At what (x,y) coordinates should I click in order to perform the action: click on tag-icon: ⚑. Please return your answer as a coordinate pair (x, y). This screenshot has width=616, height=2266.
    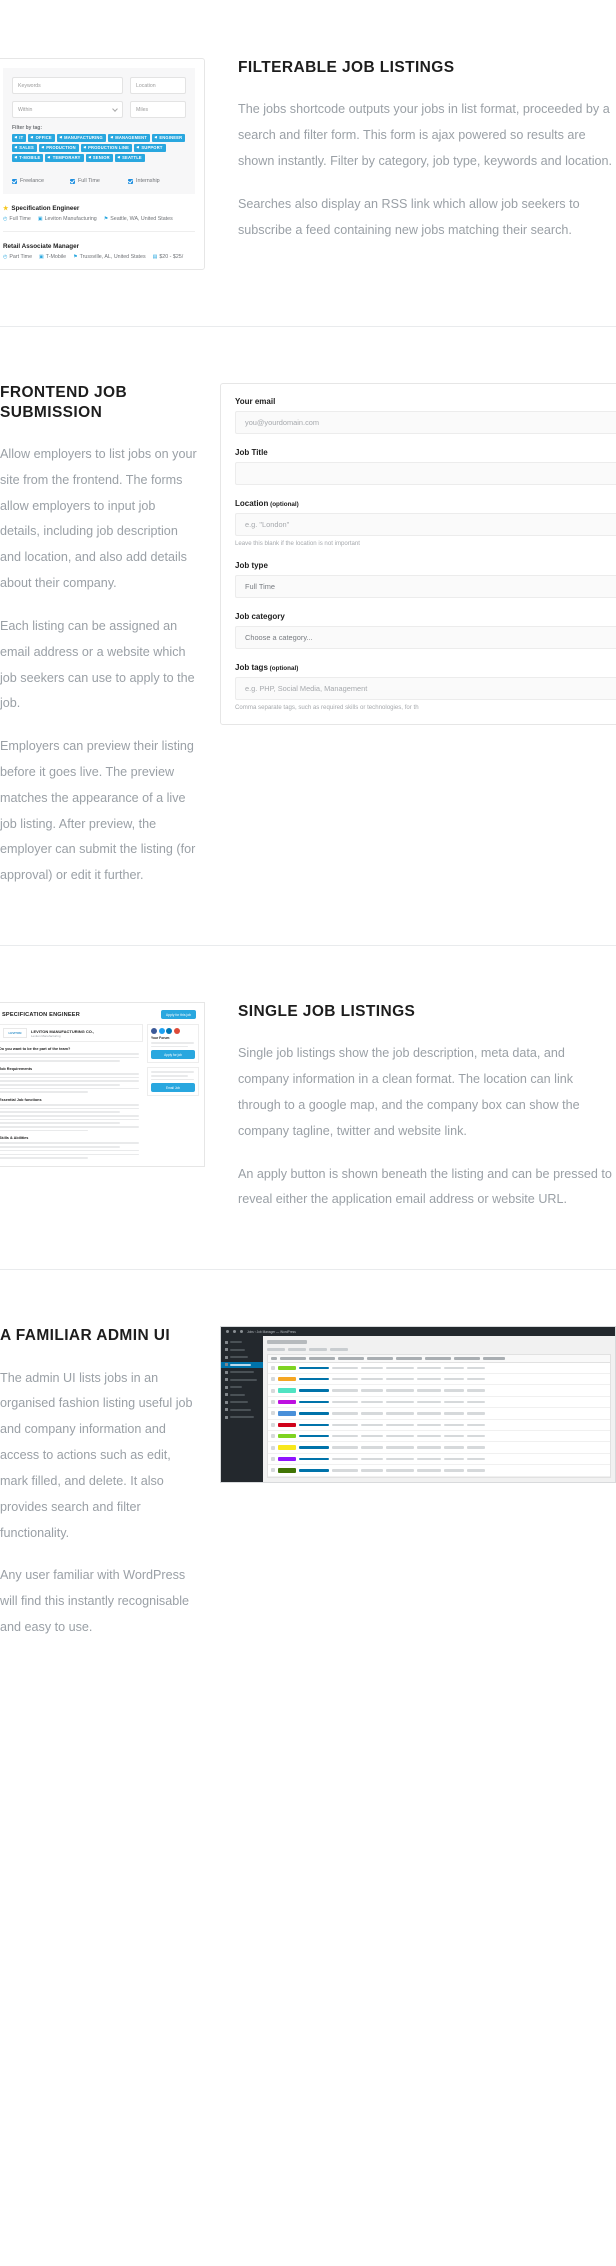
    Looking at the image, I should click on (16, 138).